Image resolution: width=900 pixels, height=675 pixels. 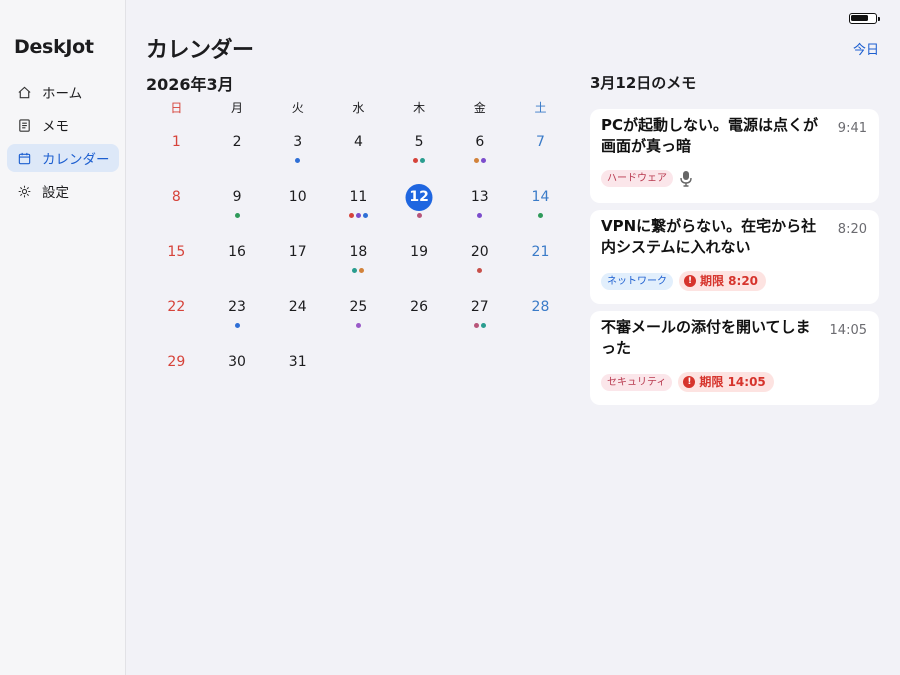 I want to click on calendar-week-row: 22 23 24 25 26 27 28, so click(x=358, y=312).